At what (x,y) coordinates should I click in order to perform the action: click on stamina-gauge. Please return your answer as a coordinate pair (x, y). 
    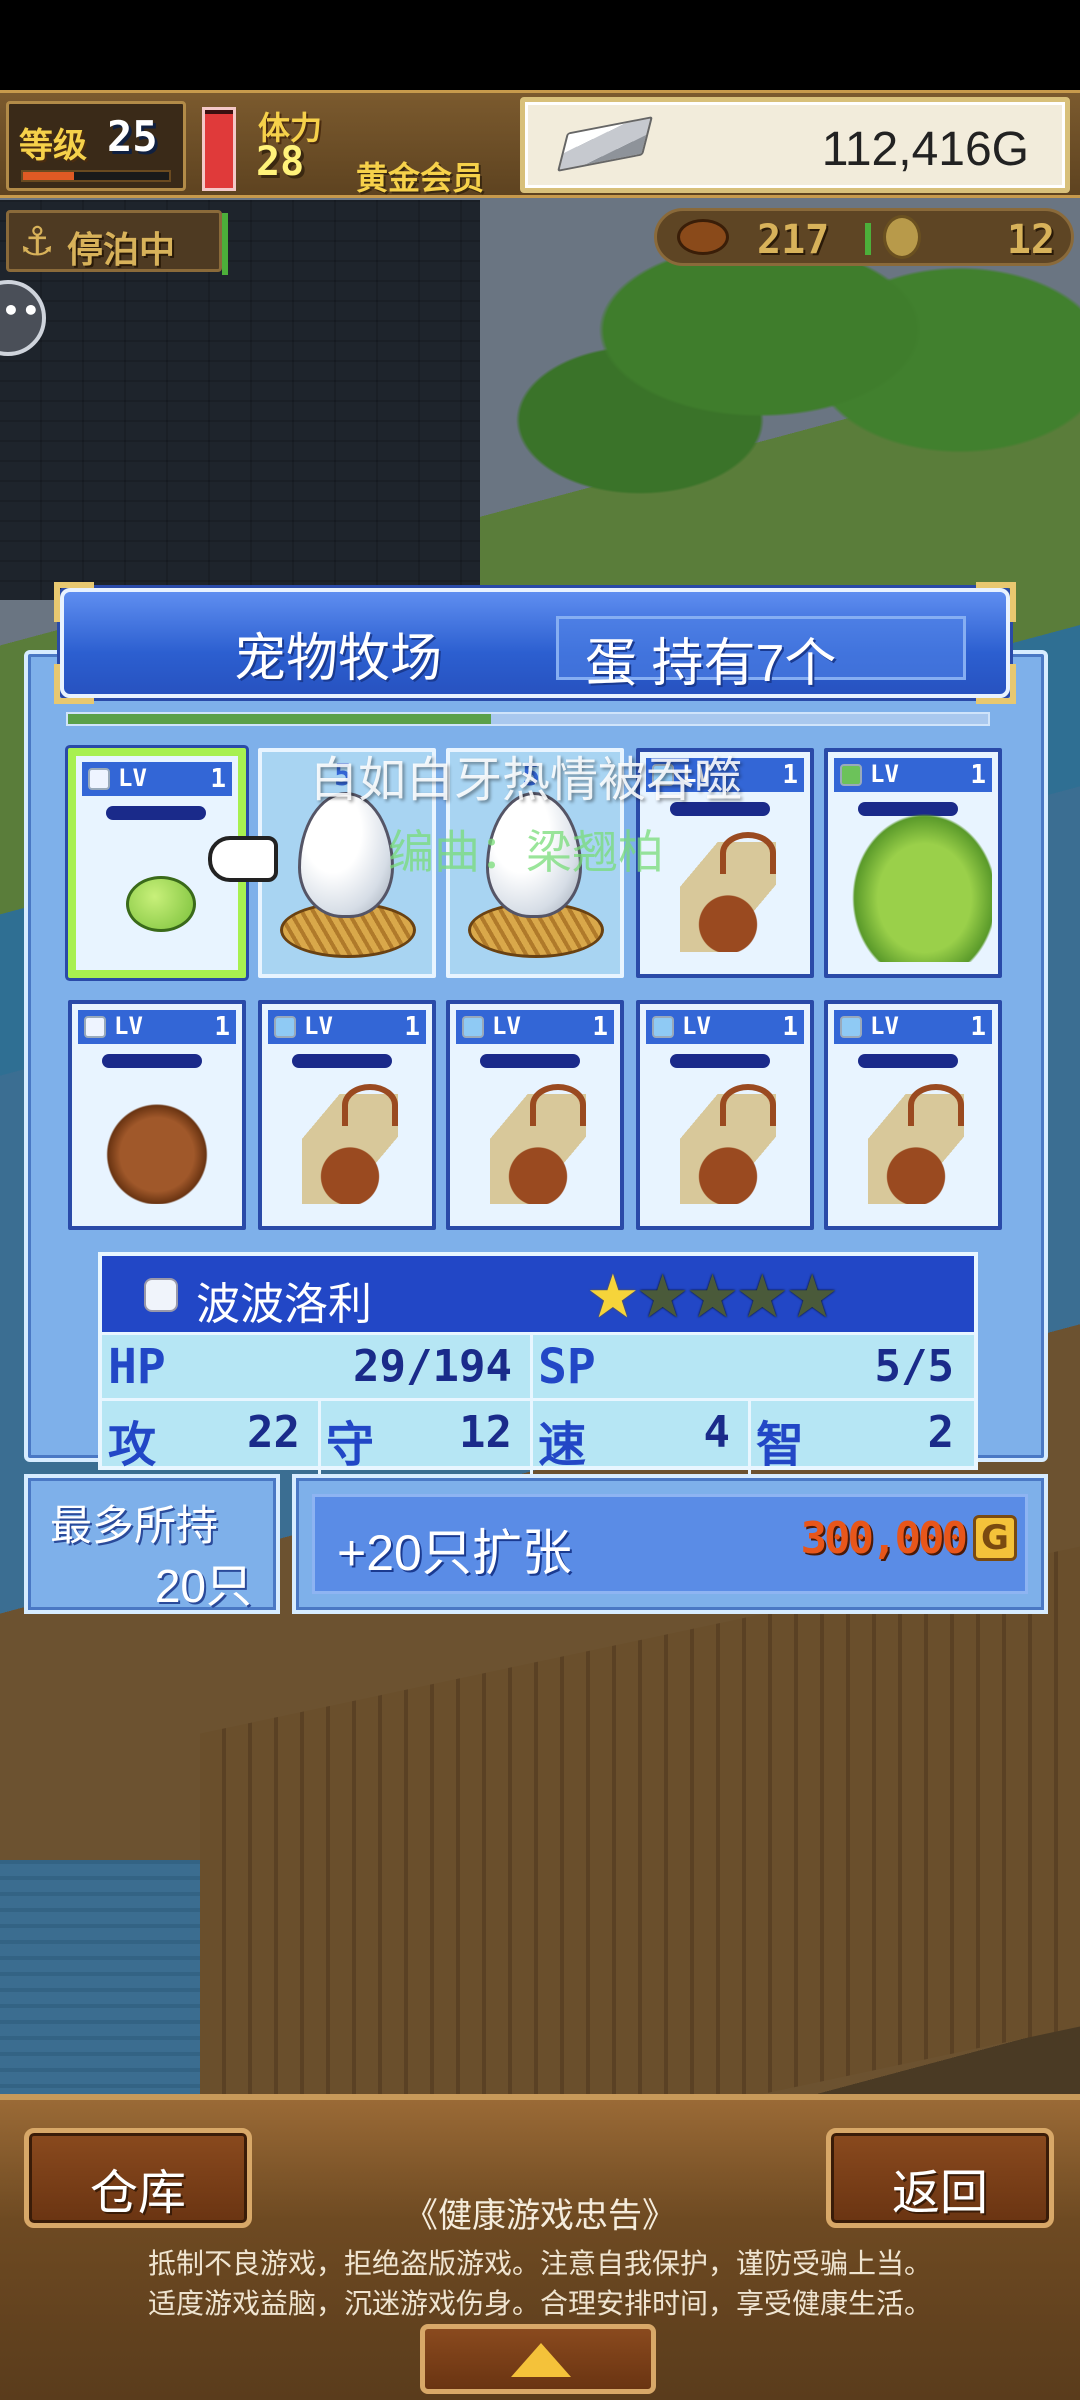
    Looking at the image, I should click on (219, 149).